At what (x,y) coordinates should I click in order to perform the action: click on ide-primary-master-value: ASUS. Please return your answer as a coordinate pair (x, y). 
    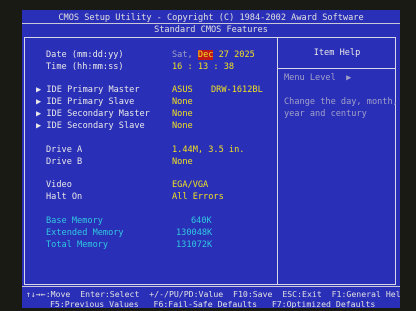
    Looking at the image, I should click on (182, 90).